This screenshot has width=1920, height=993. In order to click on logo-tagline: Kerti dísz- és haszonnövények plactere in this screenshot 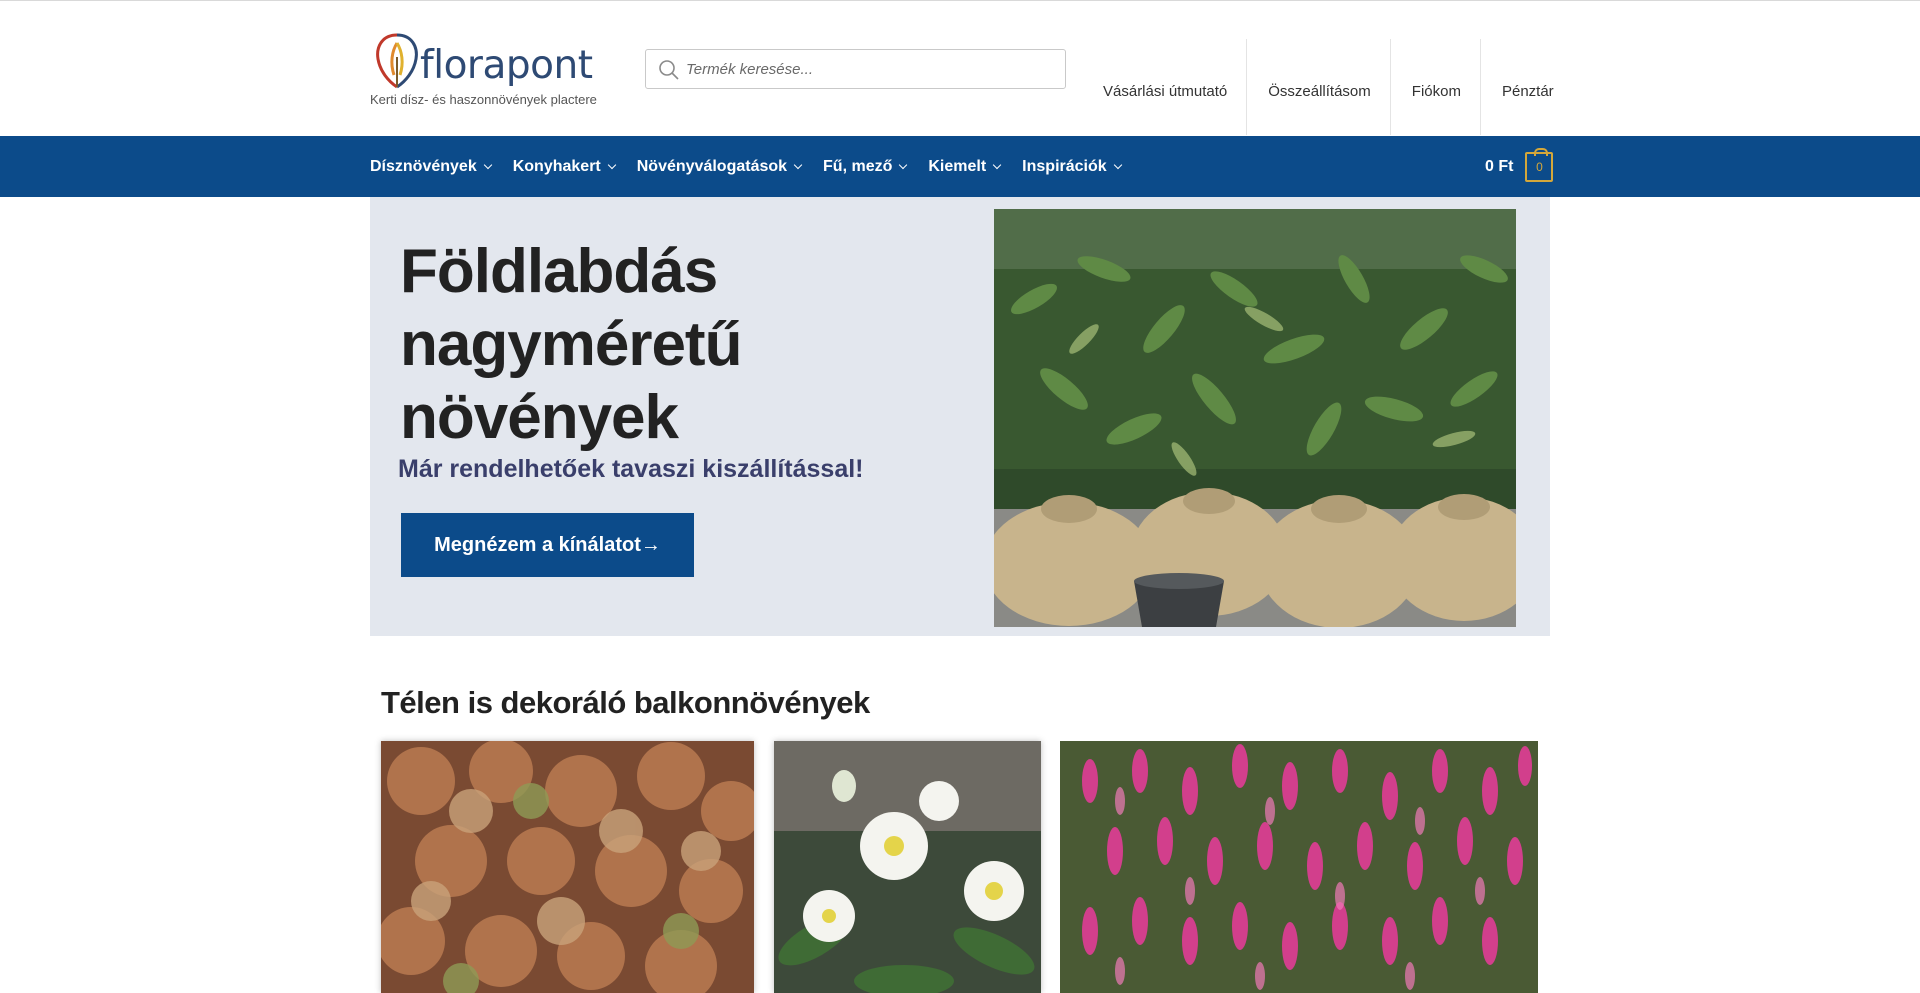, I will do `click(483, 99)`.